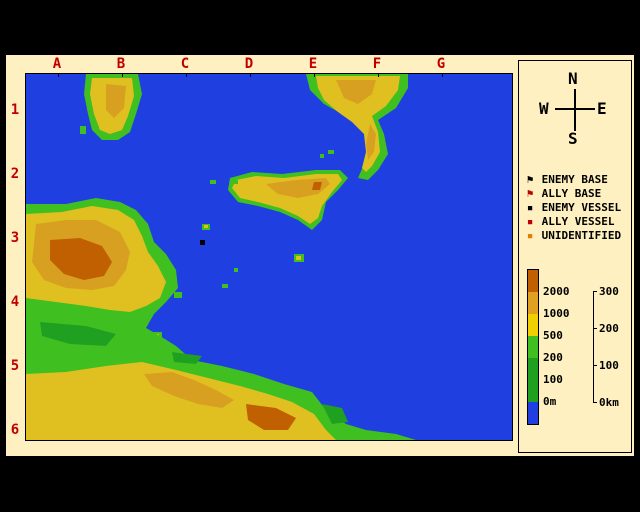  I want to click on enemy-base-flag-icon: ⚑, so click(530, 179).